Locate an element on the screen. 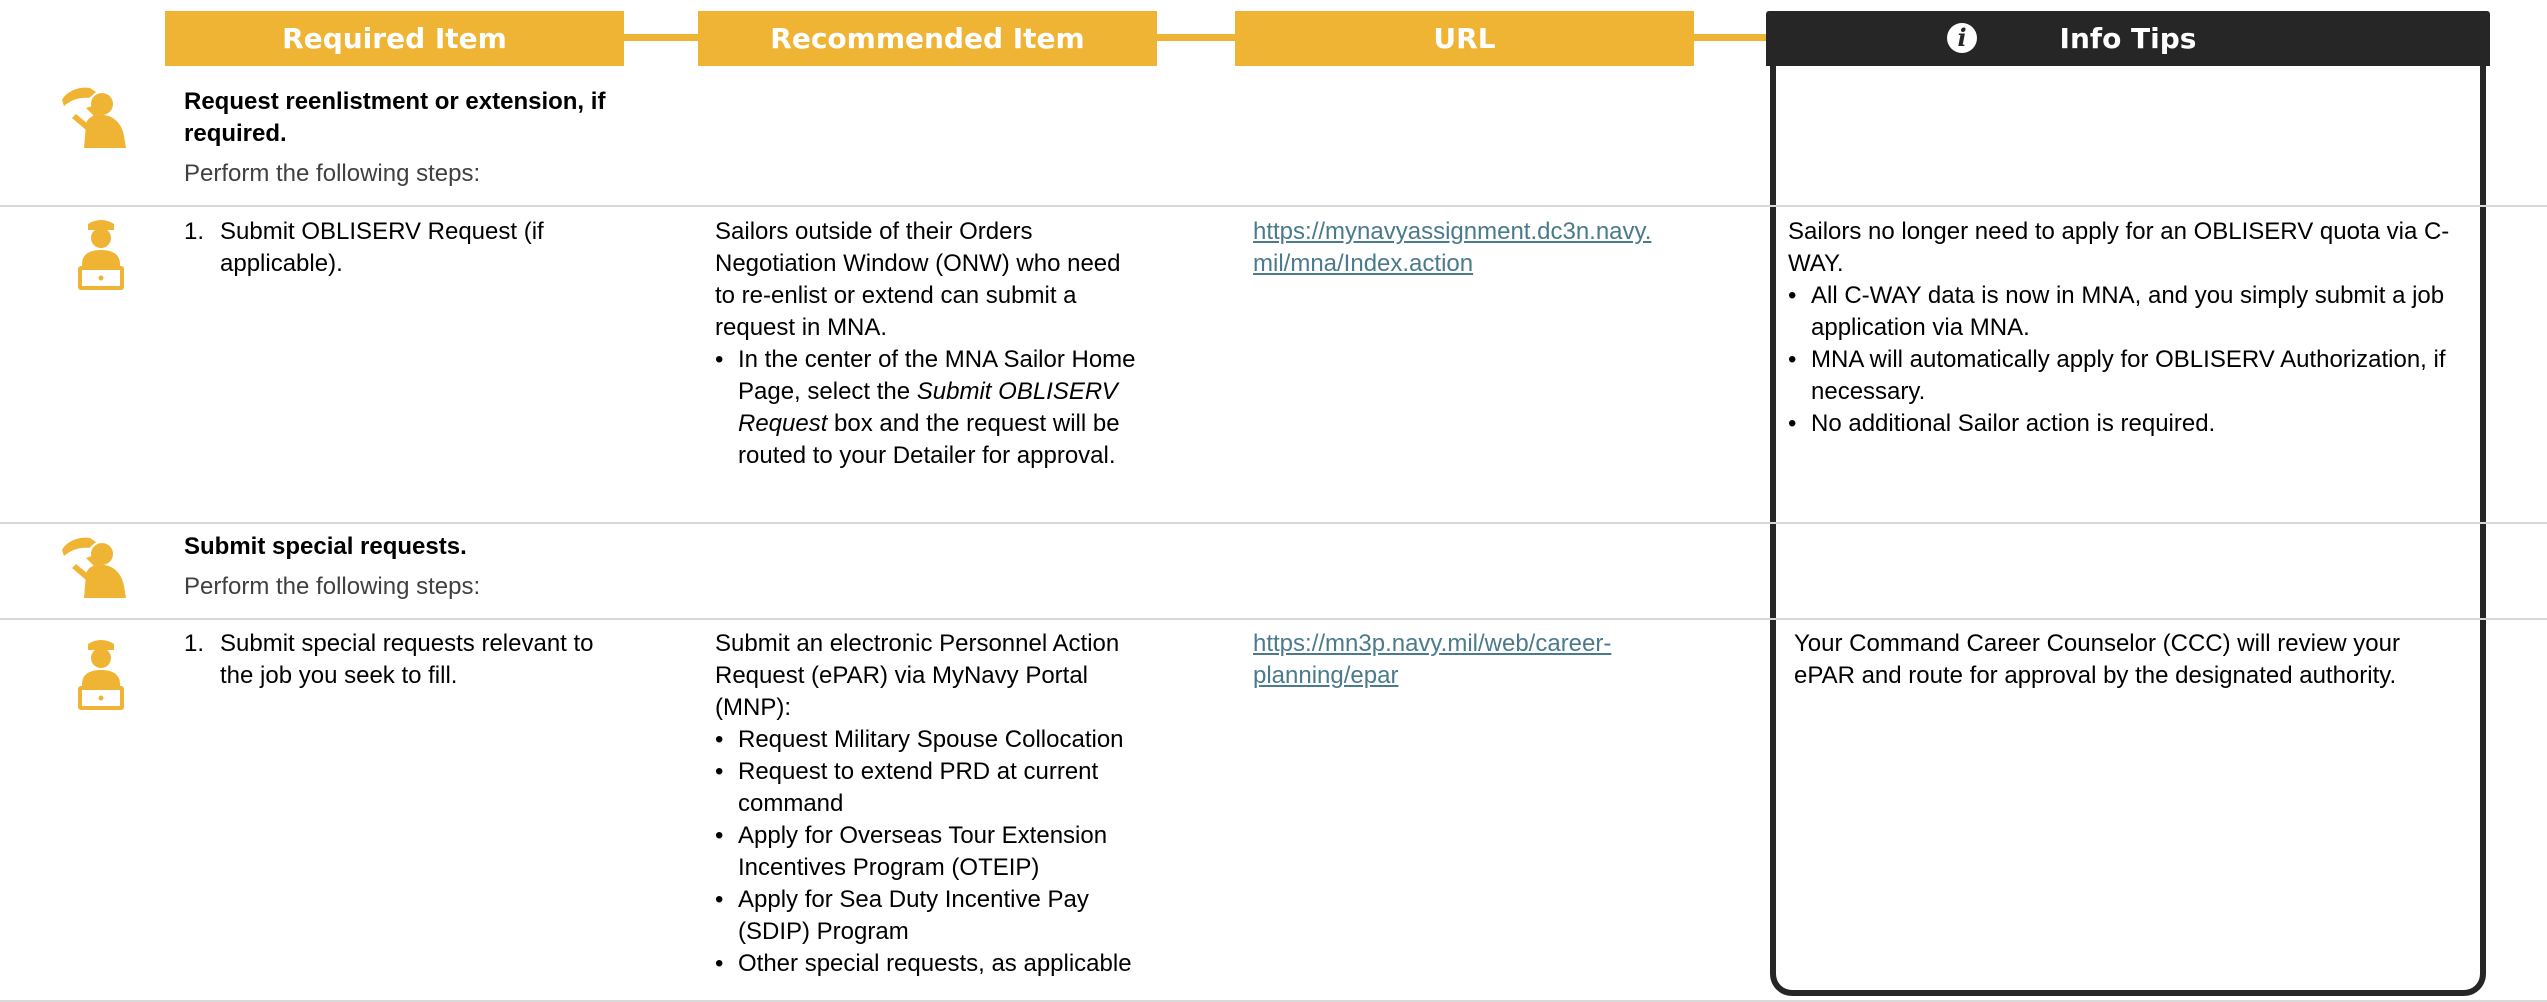 The width and height of the screenshot is (2547, 1002). recommended-bullet: Request to extend PRD at current command is located at coordinates (935, 788).